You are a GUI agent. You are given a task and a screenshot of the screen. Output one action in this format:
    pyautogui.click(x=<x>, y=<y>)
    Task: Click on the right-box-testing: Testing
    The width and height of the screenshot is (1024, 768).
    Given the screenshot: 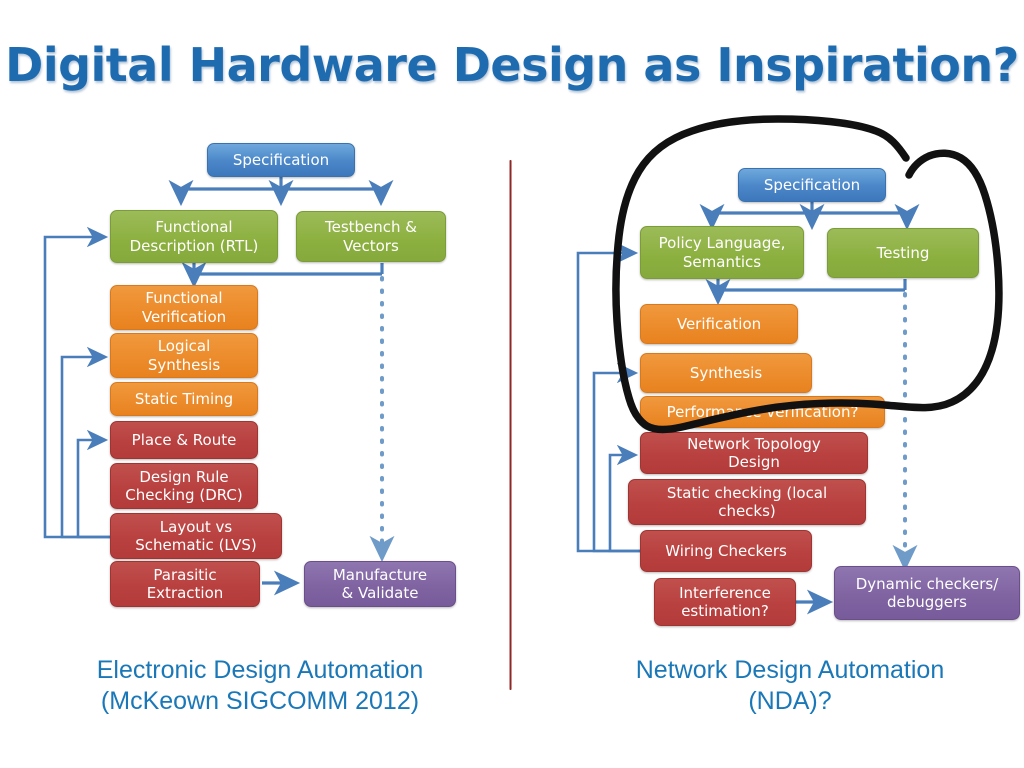 What is the action you would take?
    pyautogui.click(x=903, y=253)
    